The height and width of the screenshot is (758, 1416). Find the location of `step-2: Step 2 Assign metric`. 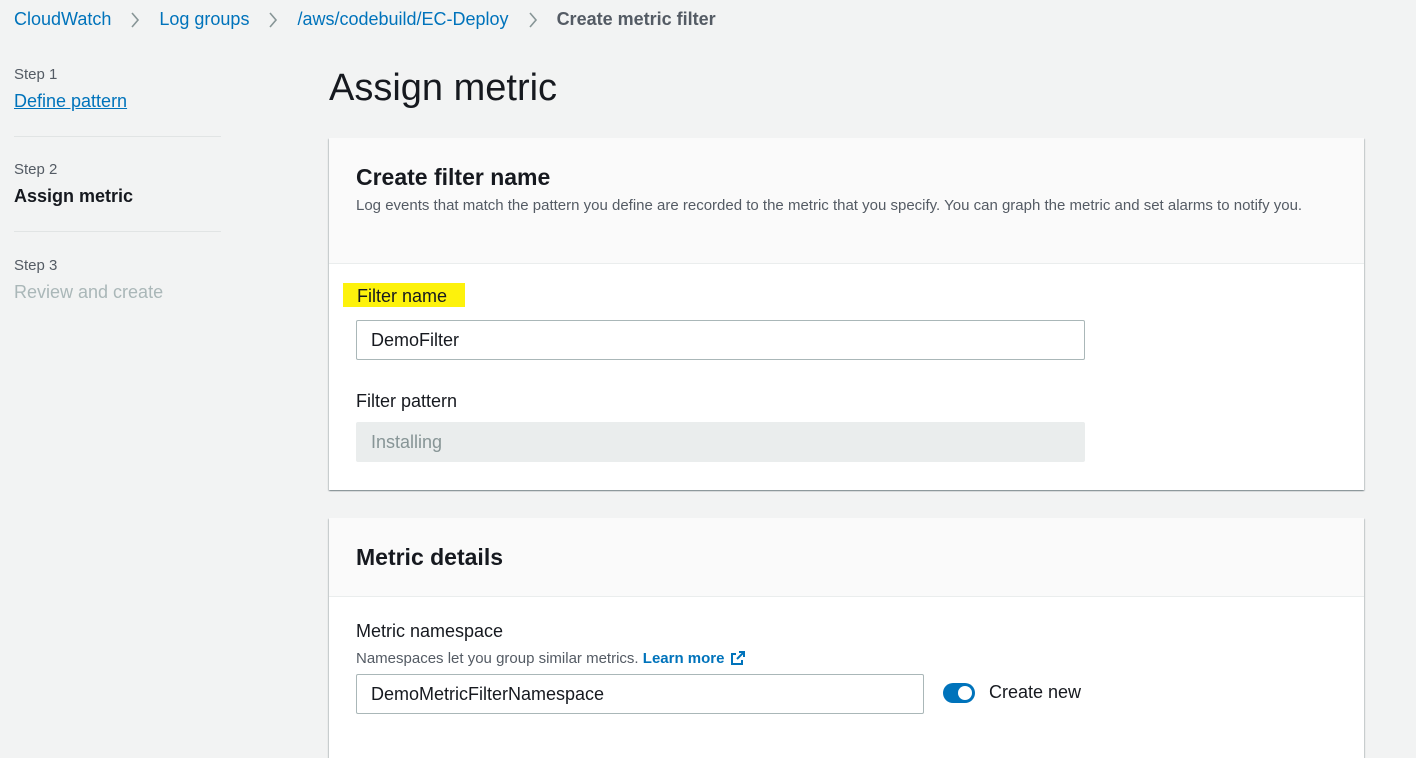

step-2: Step 2 Assign metric is located at coordinates (117, 184).